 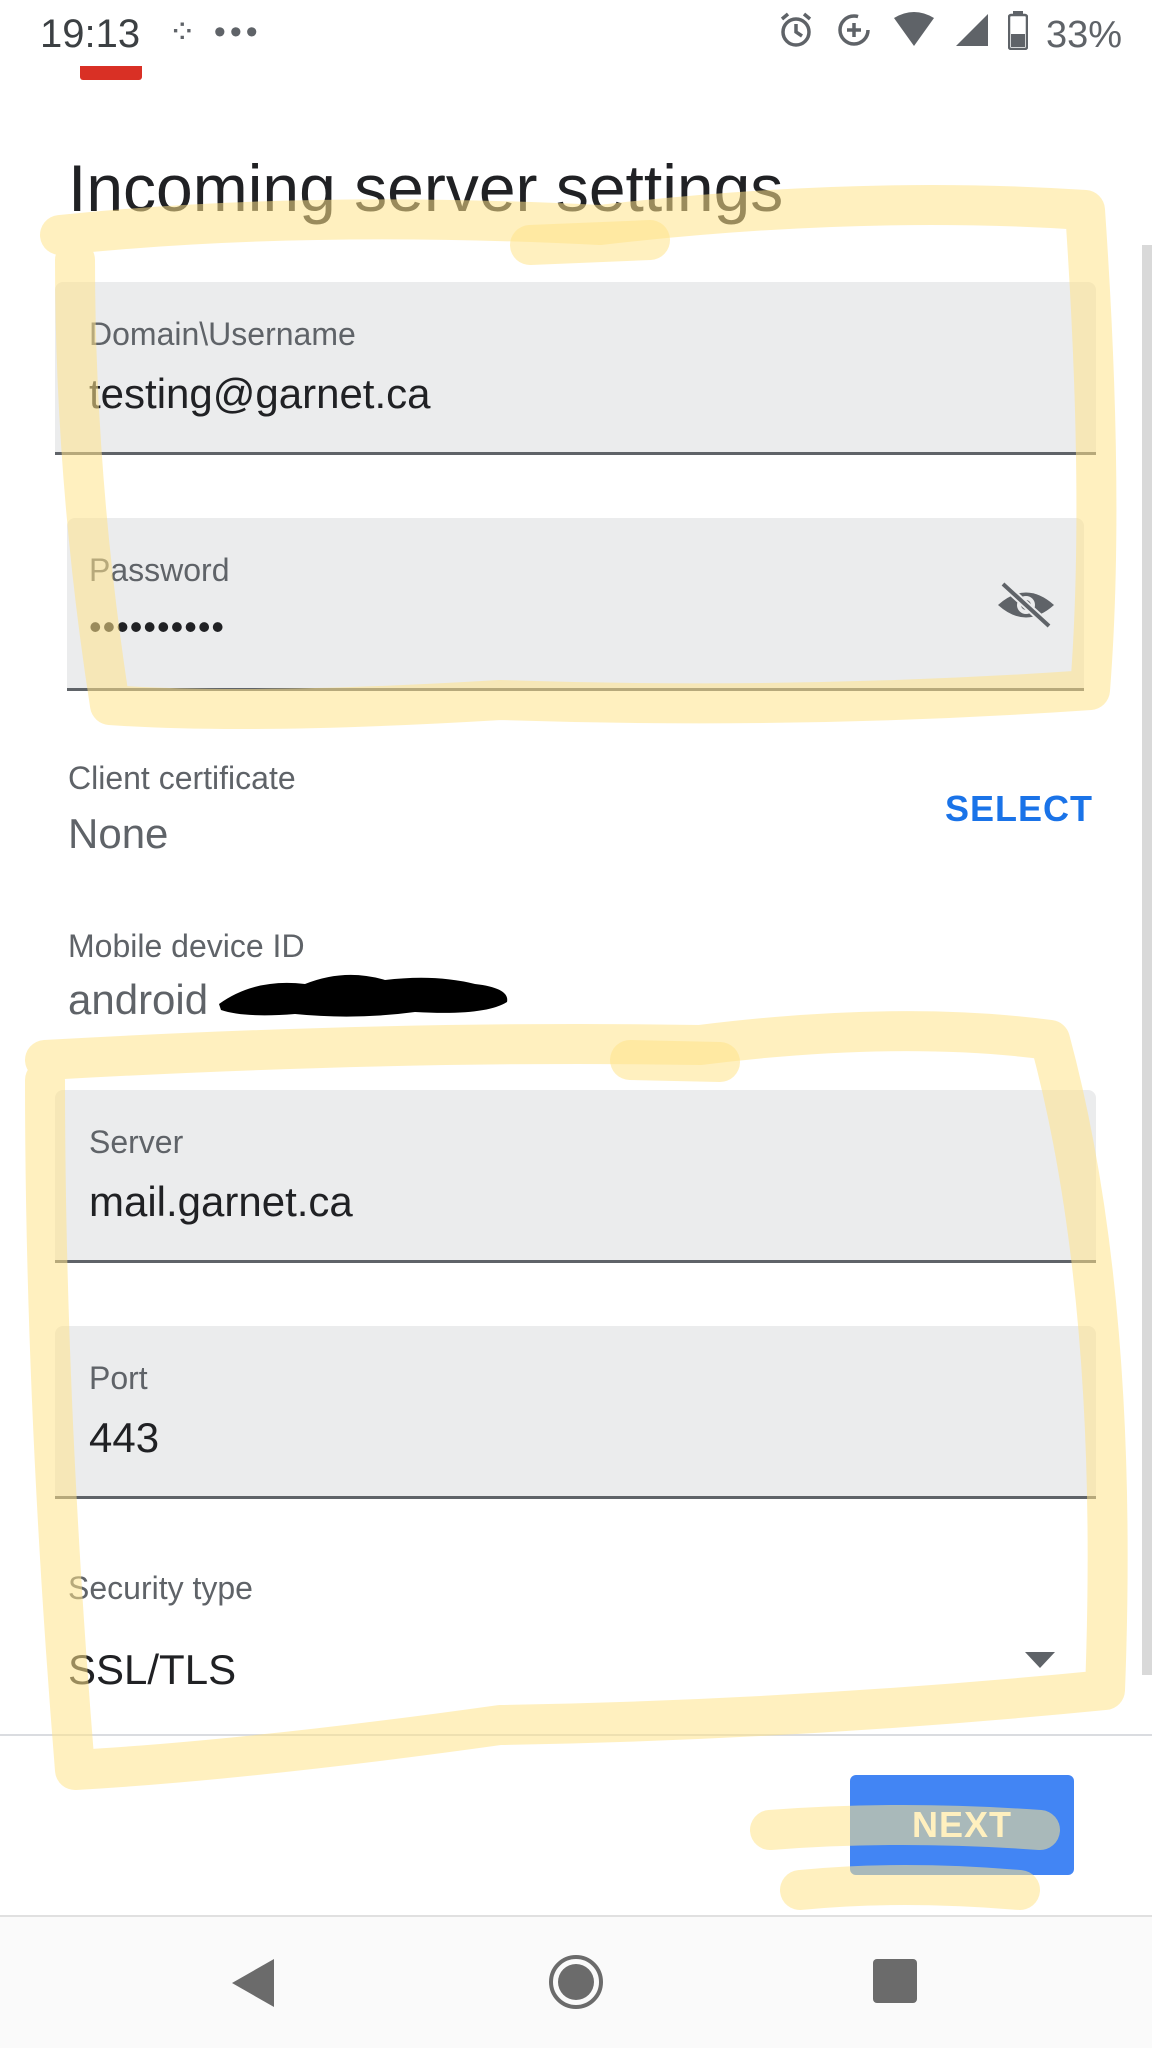 What do you see at coordinates (159, 570) in the screenshot?
I see `password-label: Password` at bounding box center [159, 570].